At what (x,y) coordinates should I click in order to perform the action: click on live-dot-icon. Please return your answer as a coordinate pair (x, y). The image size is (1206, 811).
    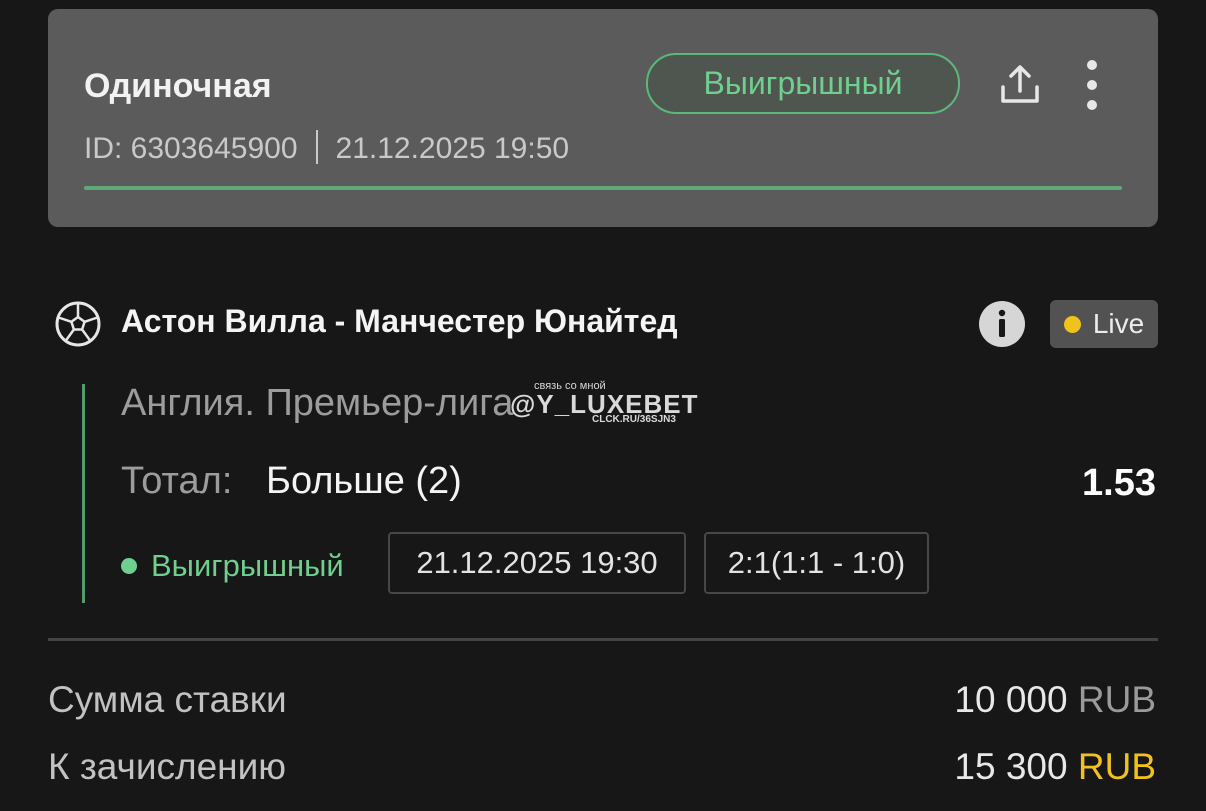
    Looking at the image, I should click on (1072, 324).